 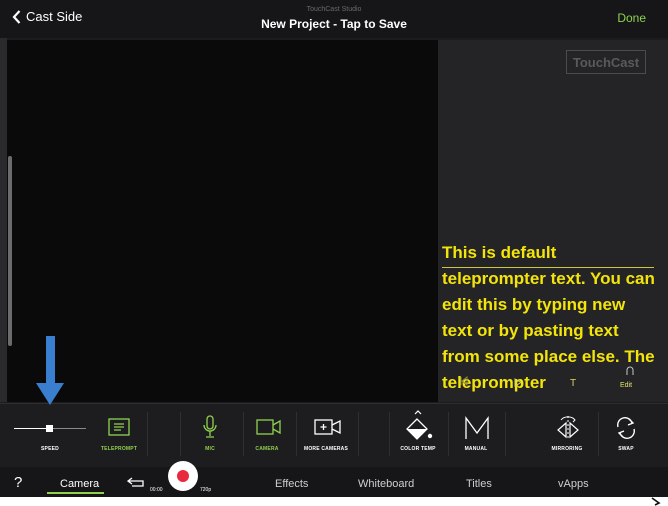 What do you see at coordinates (136, 482) in the screenshot?
I see `undo-icon` at bounding box center [136, 482].